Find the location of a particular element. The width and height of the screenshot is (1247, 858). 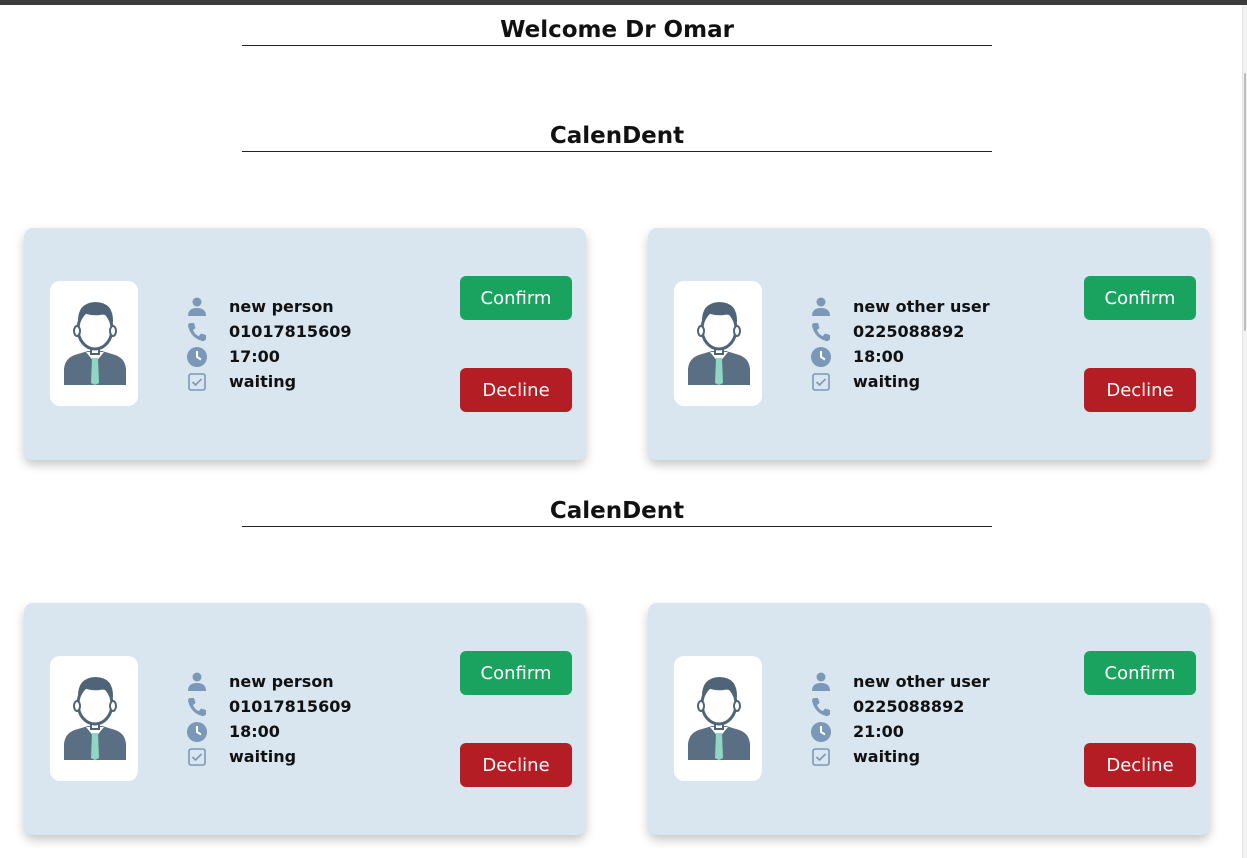

browser-top-bar is located at coordinates (623, 2).